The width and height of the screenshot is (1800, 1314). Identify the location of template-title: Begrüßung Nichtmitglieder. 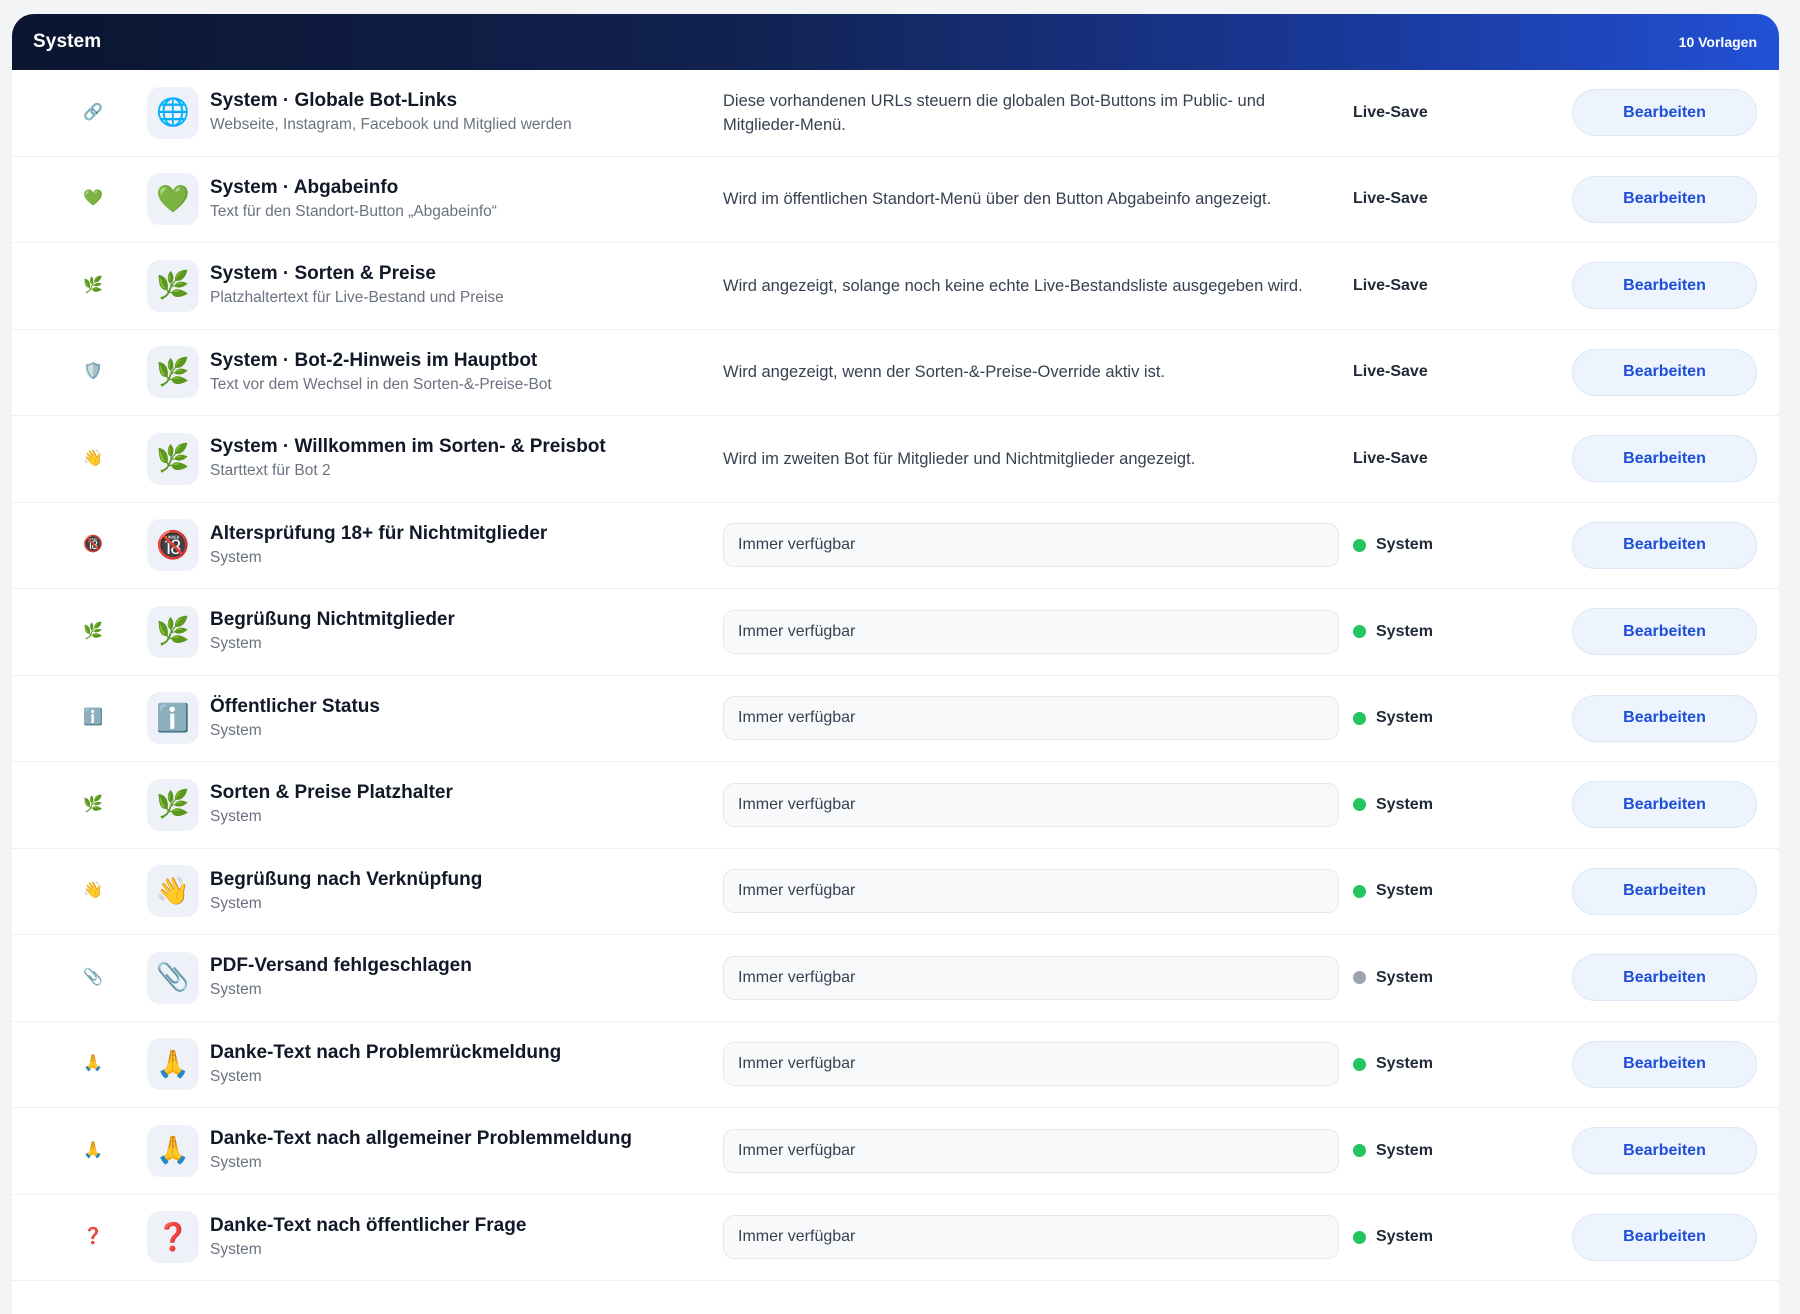
(332, 620).